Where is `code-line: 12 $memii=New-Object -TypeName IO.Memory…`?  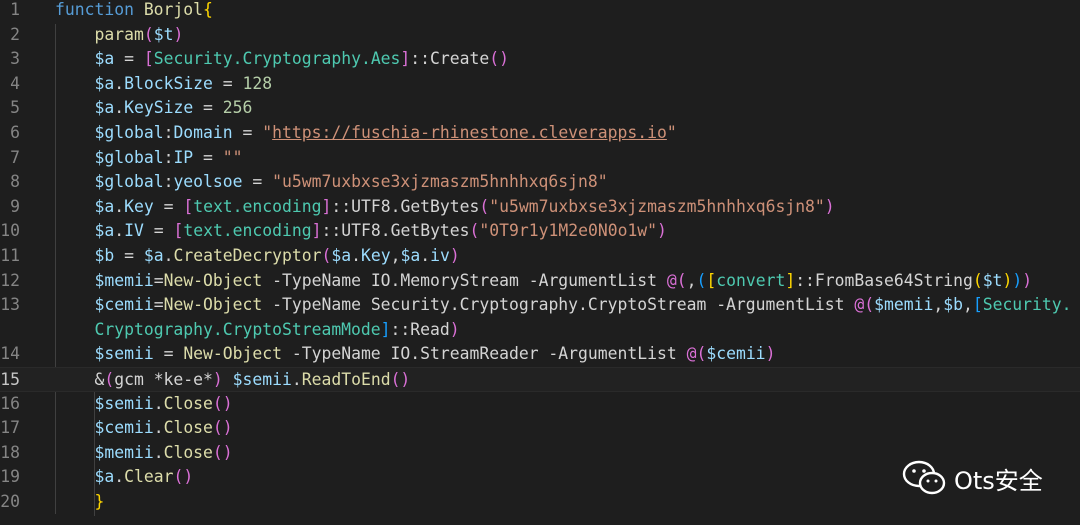 code-line: 12 $memii=New-Object -TypeName IO.Memory… is located at coordinates (540, 281).